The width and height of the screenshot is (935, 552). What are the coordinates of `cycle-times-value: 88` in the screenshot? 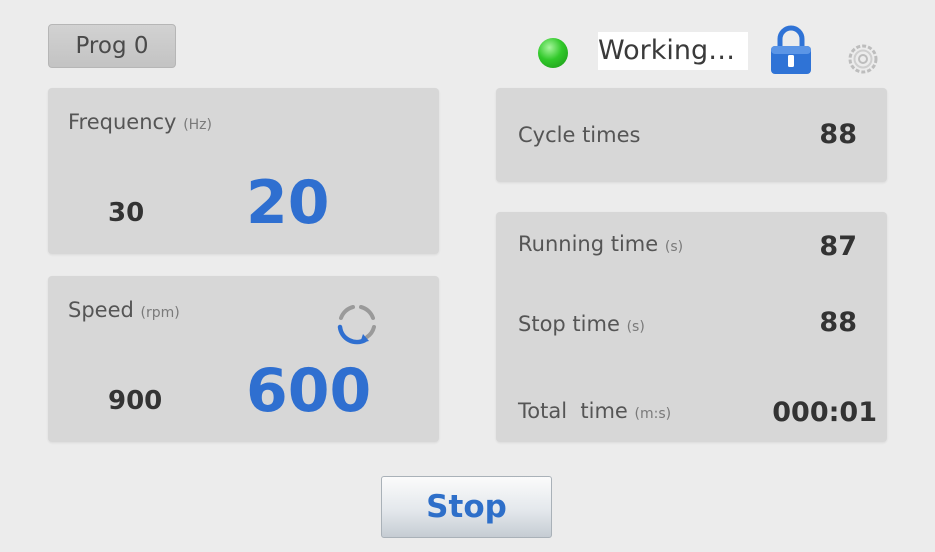 It's located at (838, 134).